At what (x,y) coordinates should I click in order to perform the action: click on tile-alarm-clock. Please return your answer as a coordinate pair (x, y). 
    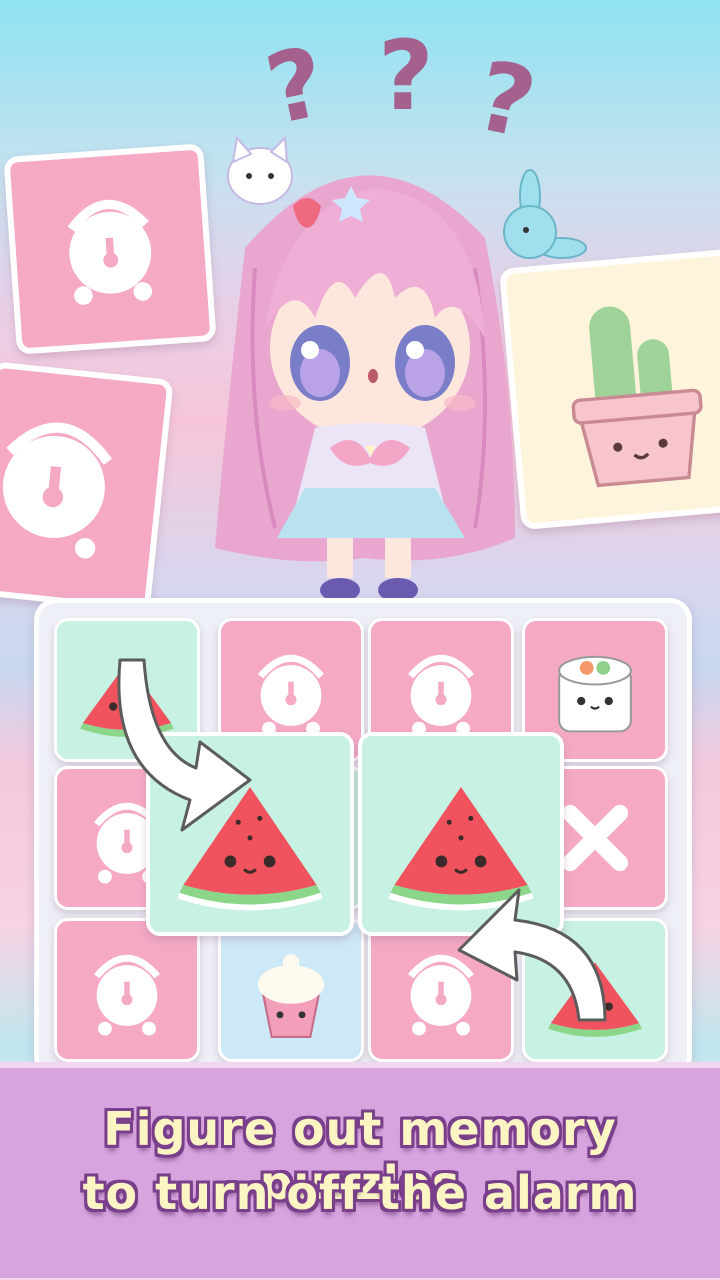
    Looking at the image, I should click on (127, 990).